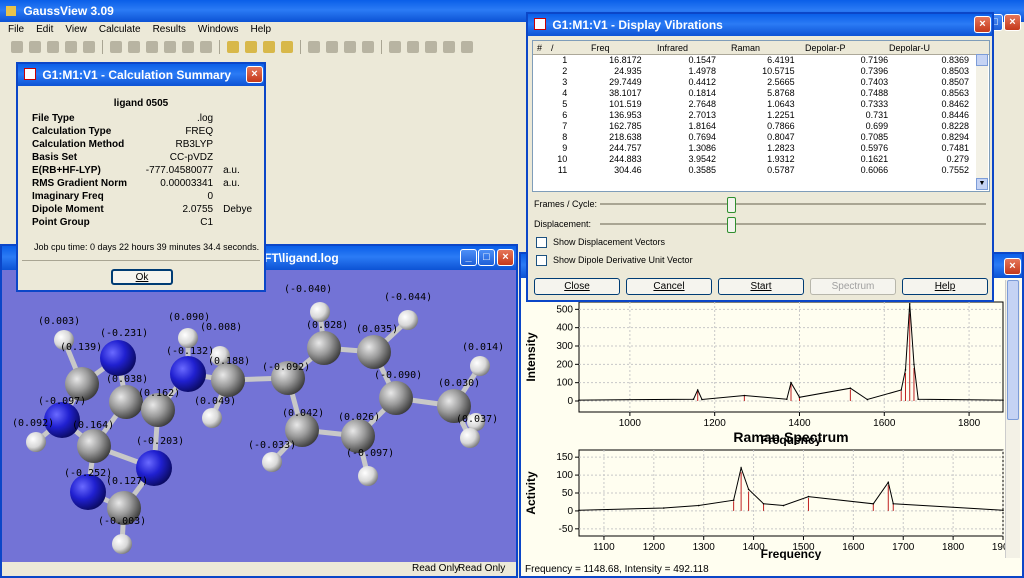 The image size is (1024, 578). Describe the element at coordinates (229, 361) in the screenshot. I see `charge-label: (0.188)` at that location.